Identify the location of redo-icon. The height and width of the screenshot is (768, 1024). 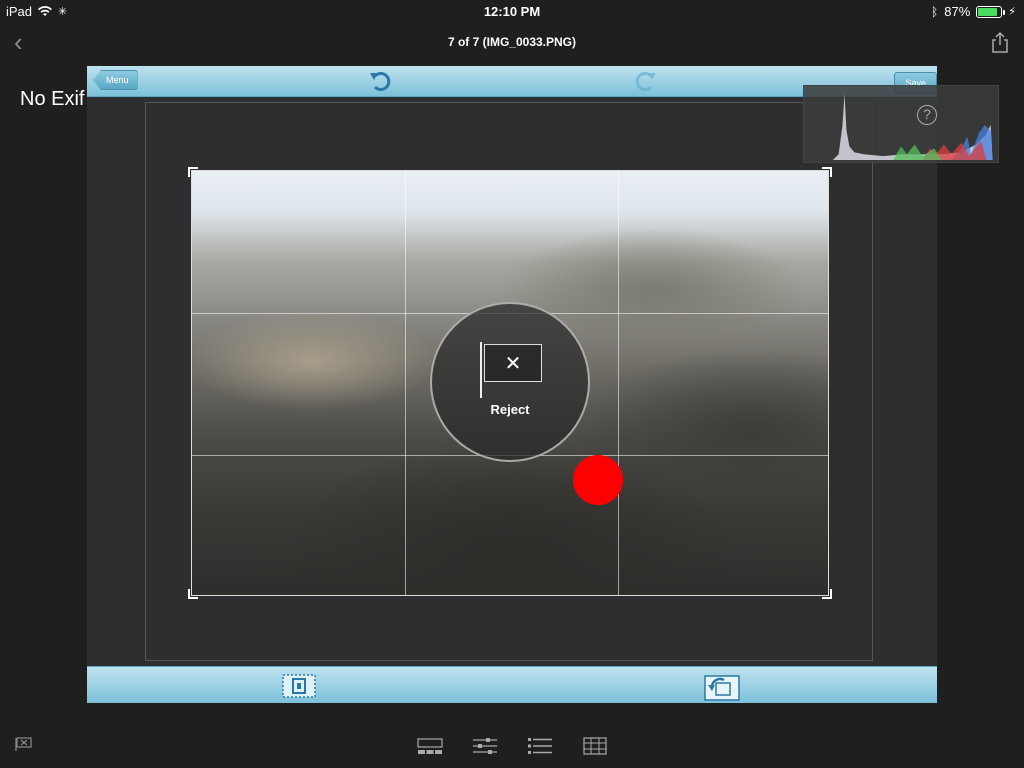
(645, 81).